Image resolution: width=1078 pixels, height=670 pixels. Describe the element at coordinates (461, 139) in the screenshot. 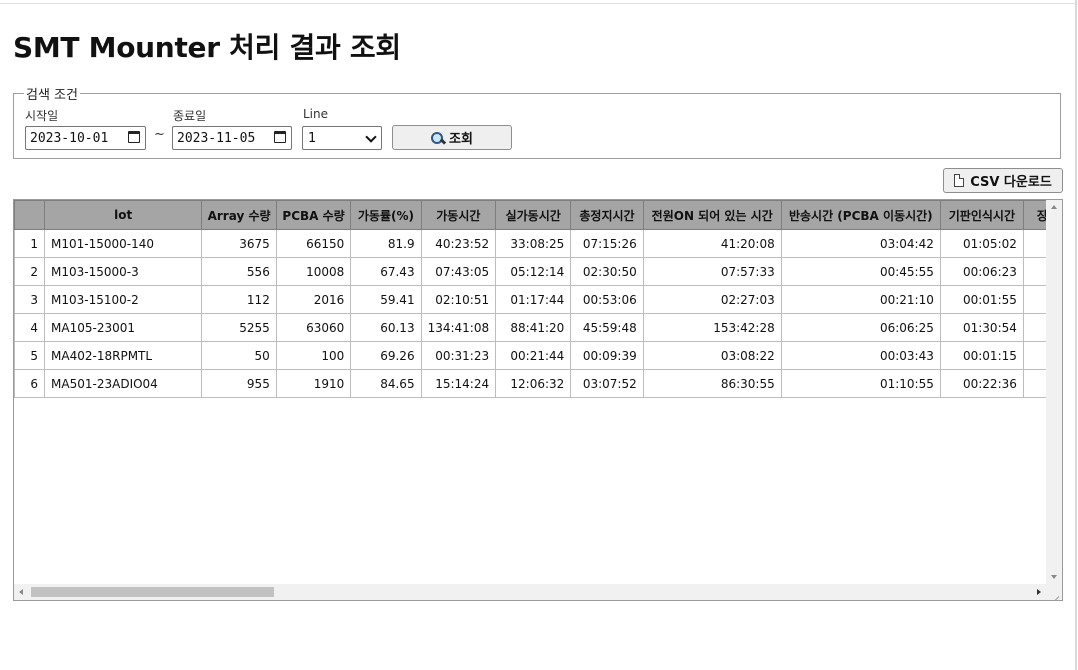

I see `search-button-label: 조회` at that location.